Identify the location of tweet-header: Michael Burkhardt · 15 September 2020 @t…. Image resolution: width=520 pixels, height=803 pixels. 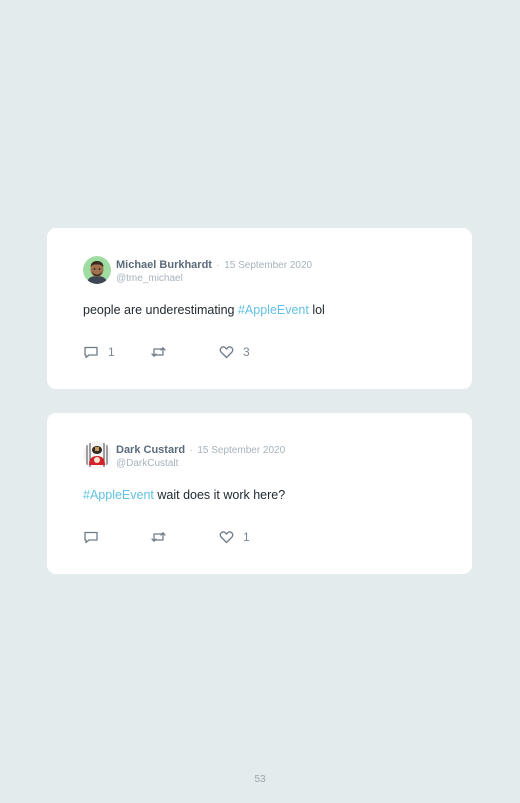
(214, 271).